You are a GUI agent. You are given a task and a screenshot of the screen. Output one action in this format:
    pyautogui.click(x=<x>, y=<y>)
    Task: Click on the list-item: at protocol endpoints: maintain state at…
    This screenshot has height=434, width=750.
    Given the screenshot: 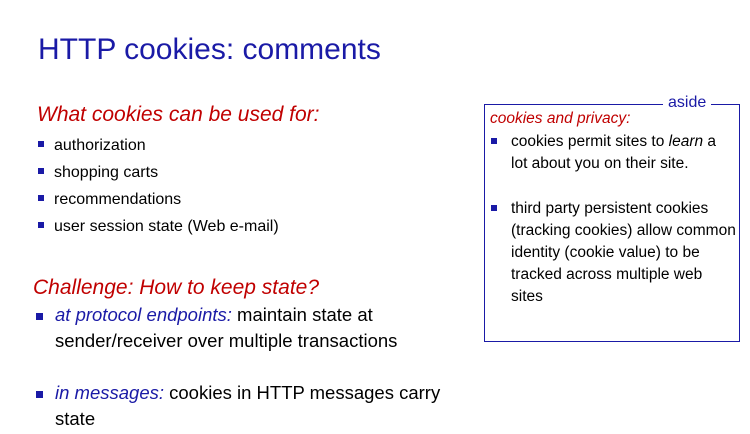 What is the action you would take?
    pyautogui.click(x=246, y=328)
    